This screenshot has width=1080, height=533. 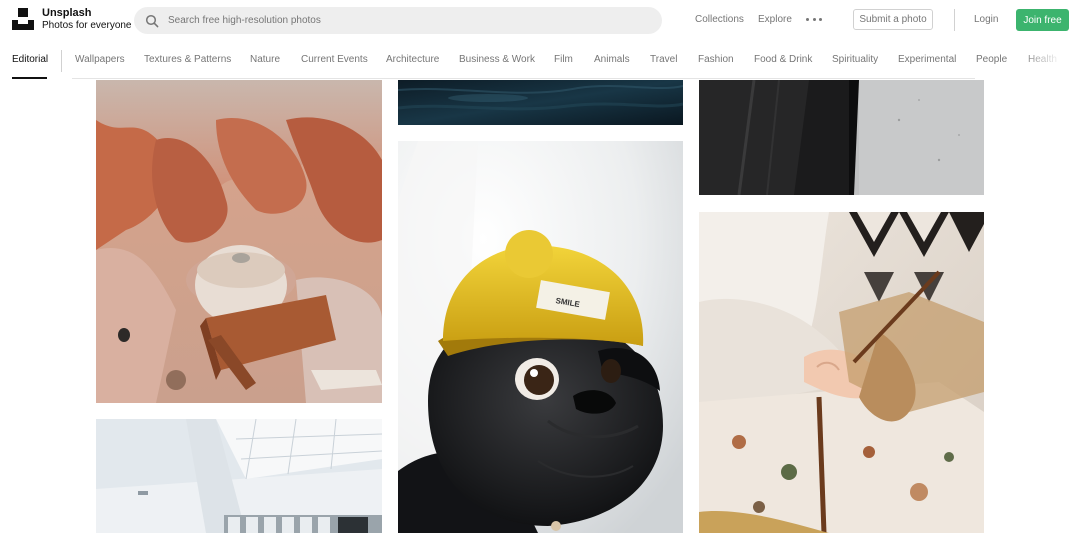 I want to click on photo-dark-water, so click(x=540, y=102).